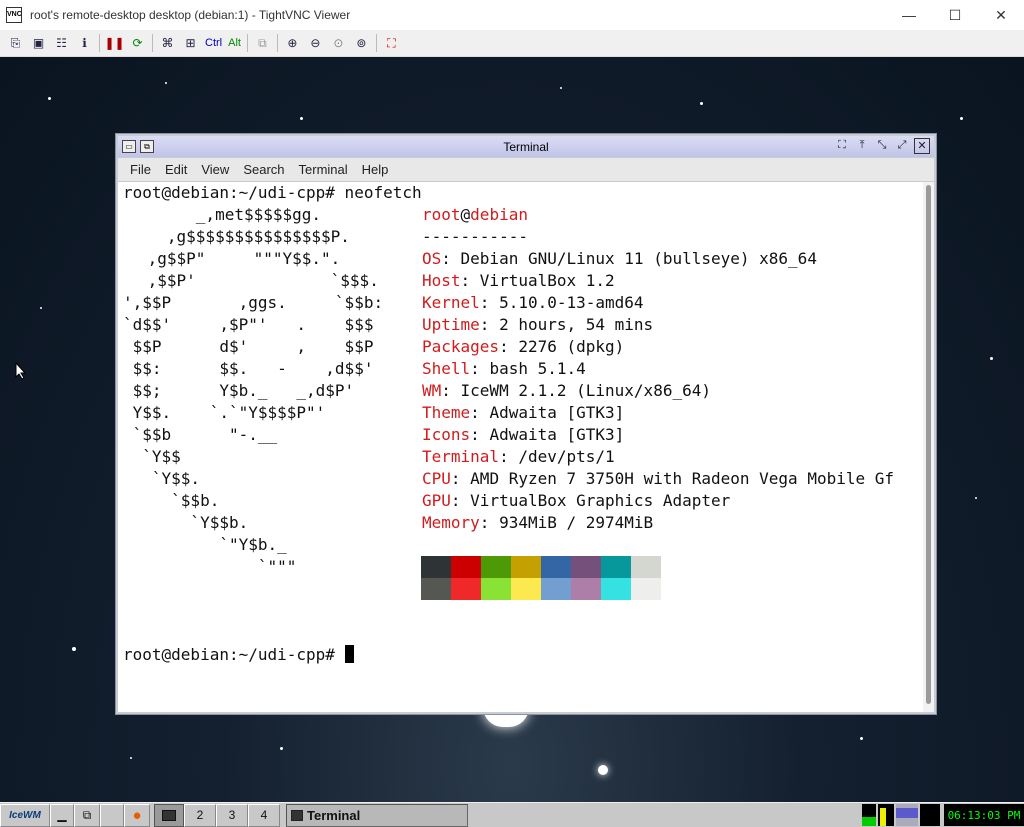 This screenshot has width=1024, height=827. What do you see at coordinates (842, 146) in the screenshot?
I see `fullscreen-window-icon: ⛶` at bounding box center [842, 146].